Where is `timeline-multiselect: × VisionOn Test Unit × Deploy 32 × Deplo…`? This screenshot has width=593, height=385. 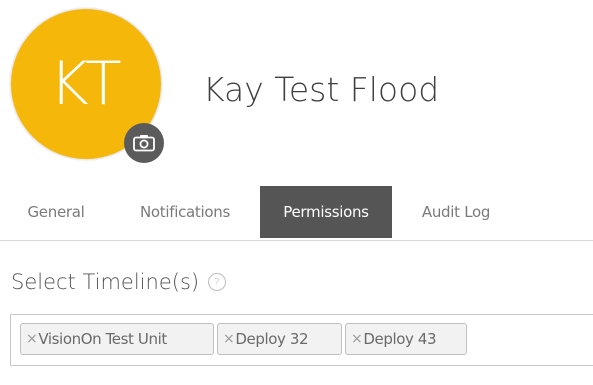 timeline-multiselect: × VisionOn Test Unit × Deploy 32 × Deplo… is located at coordinates (301, 340).